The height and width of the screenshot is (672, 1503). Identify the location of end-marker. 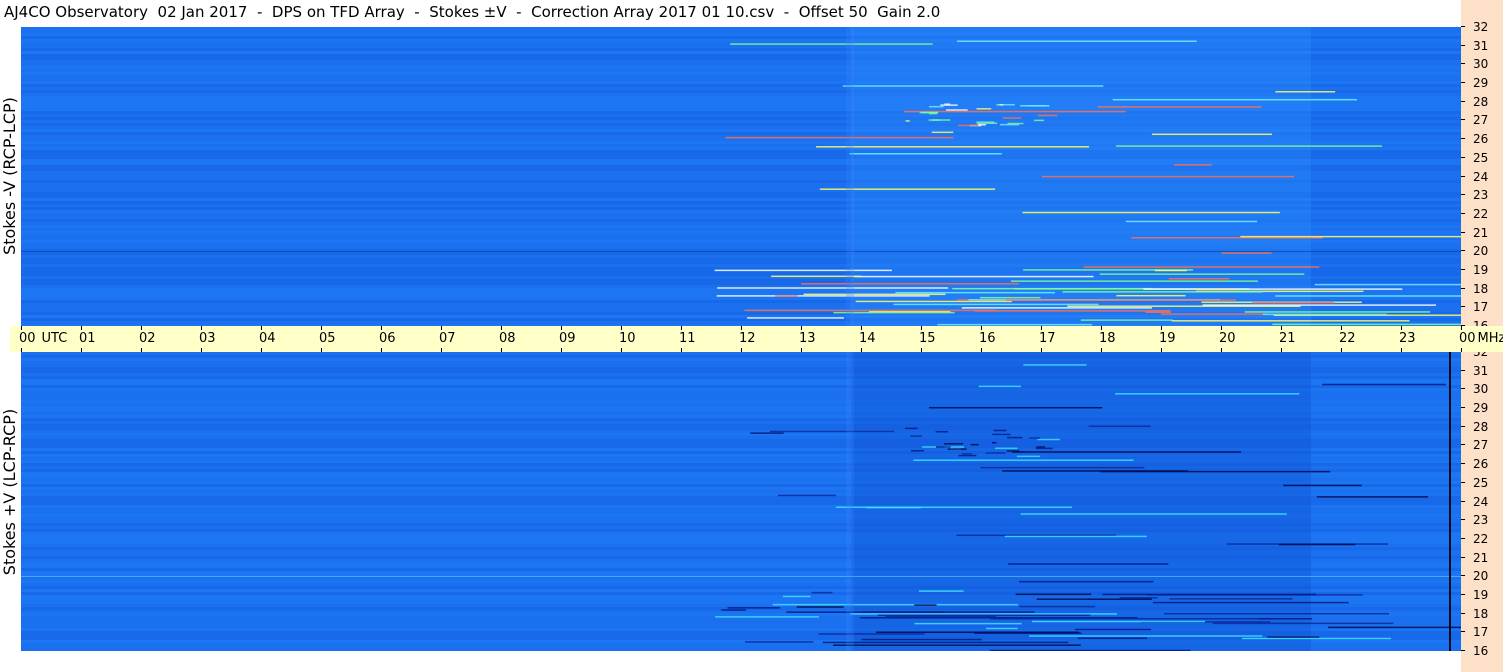
(1450, 501).